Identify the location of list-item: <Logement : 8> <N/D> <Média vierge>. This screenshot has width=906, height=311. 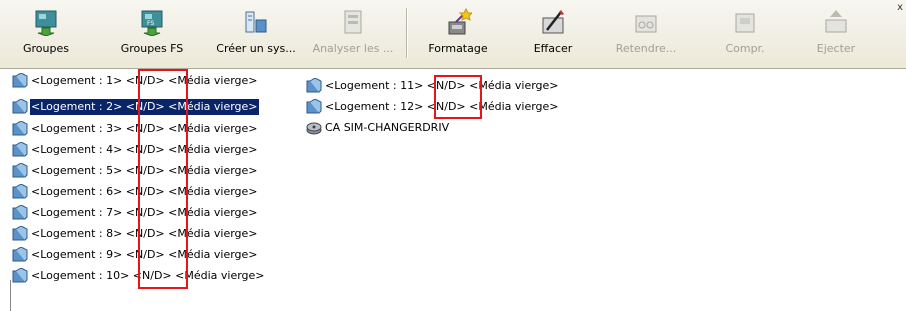
(135, 234).